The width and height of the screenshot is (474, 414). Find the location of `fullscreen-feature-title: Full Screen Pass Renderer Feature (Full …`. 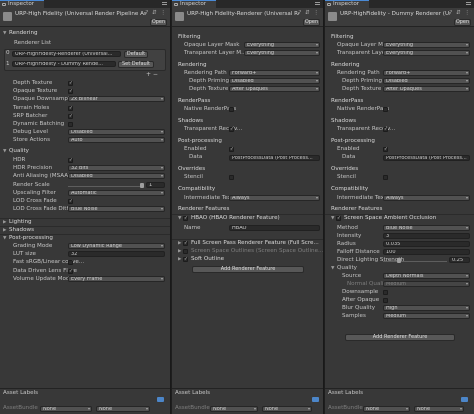

fullscreen-feature-title: Full Screen Pass Renderer Feature (Full … is located at coordinates (255, 243).